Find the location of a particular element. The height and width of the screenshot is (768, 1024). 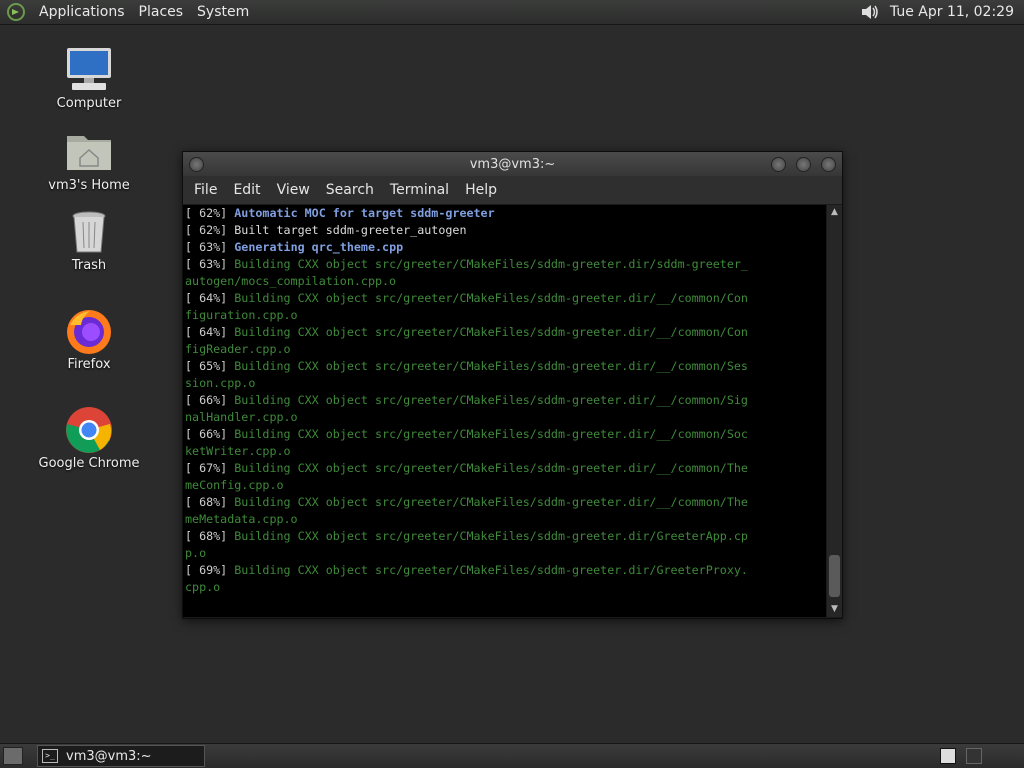

progress-percent: [ 67%] is located at coordinates (206, 468).